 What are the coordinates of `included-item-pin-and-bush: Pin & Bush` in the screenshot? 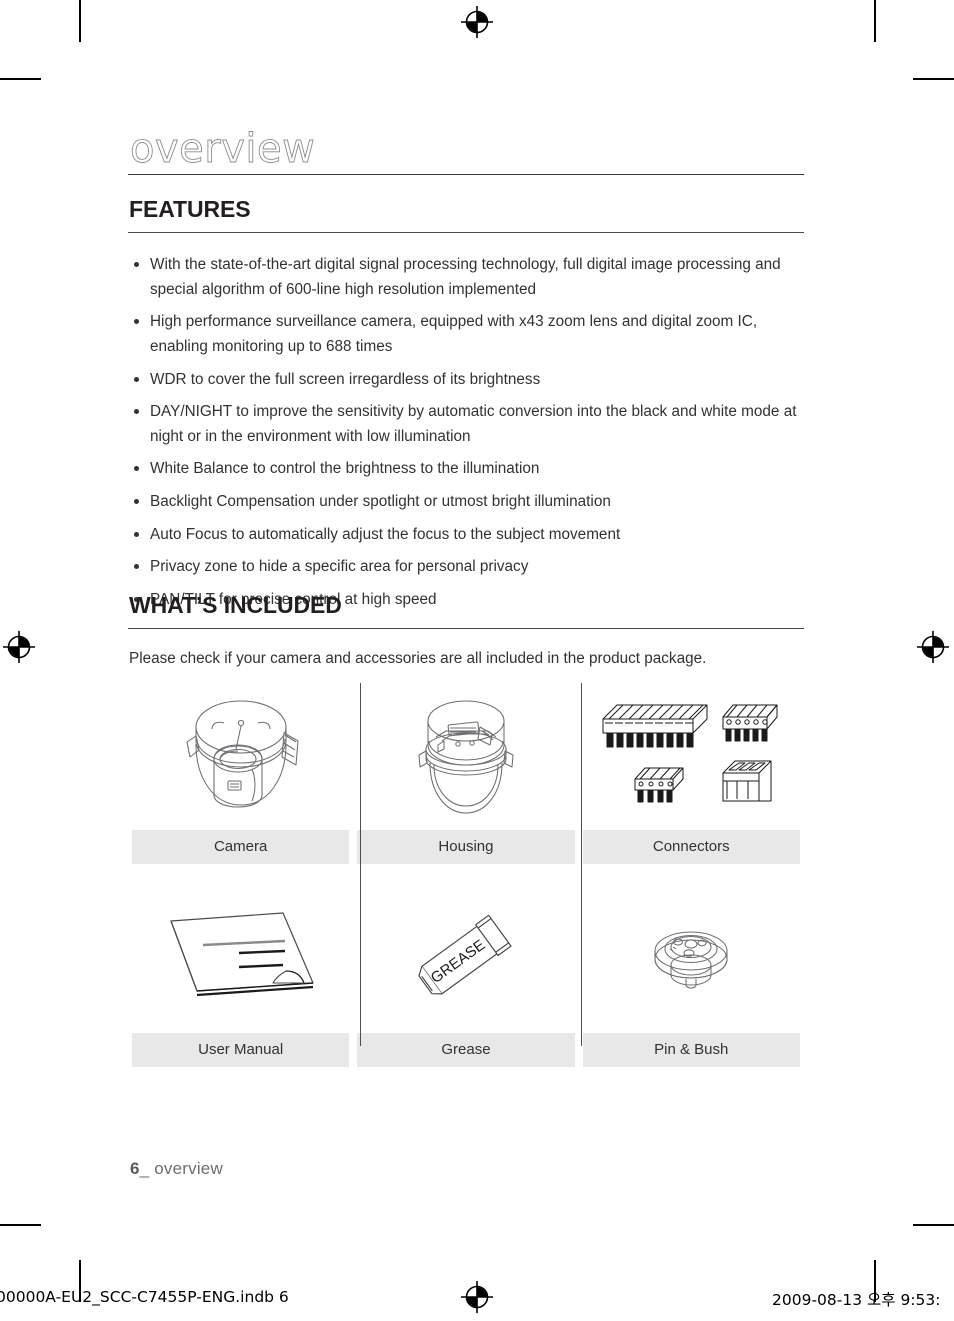 It's located at (691, 976).